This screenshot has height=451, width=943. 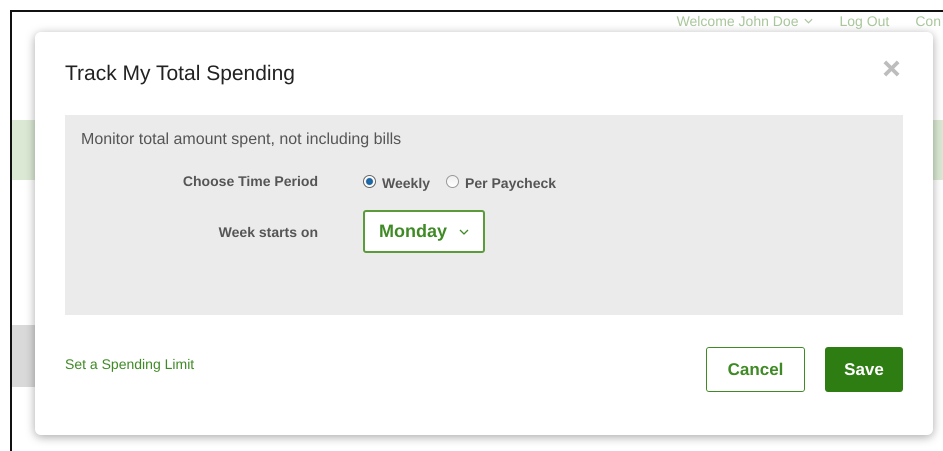 What do you see at coordinates (250, 181) in the screenshot?
I see `field-label: Choose Time Period` at bounding box center [250, 181].